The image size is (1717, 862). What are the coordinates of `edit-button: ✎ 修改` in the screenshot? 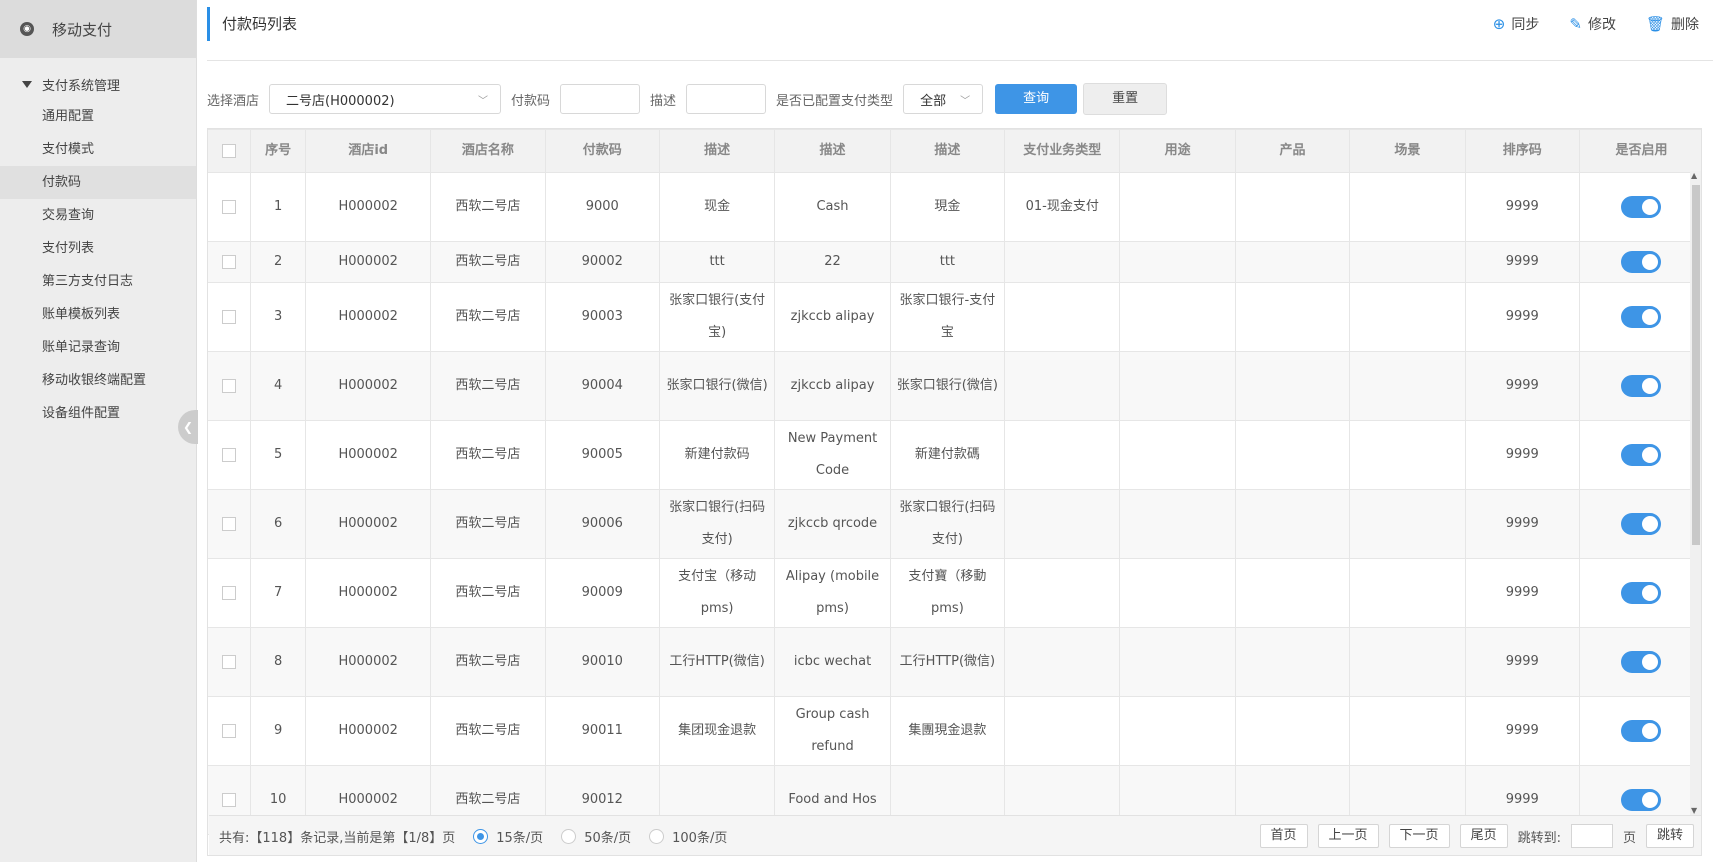 It's located at (1592, 24).